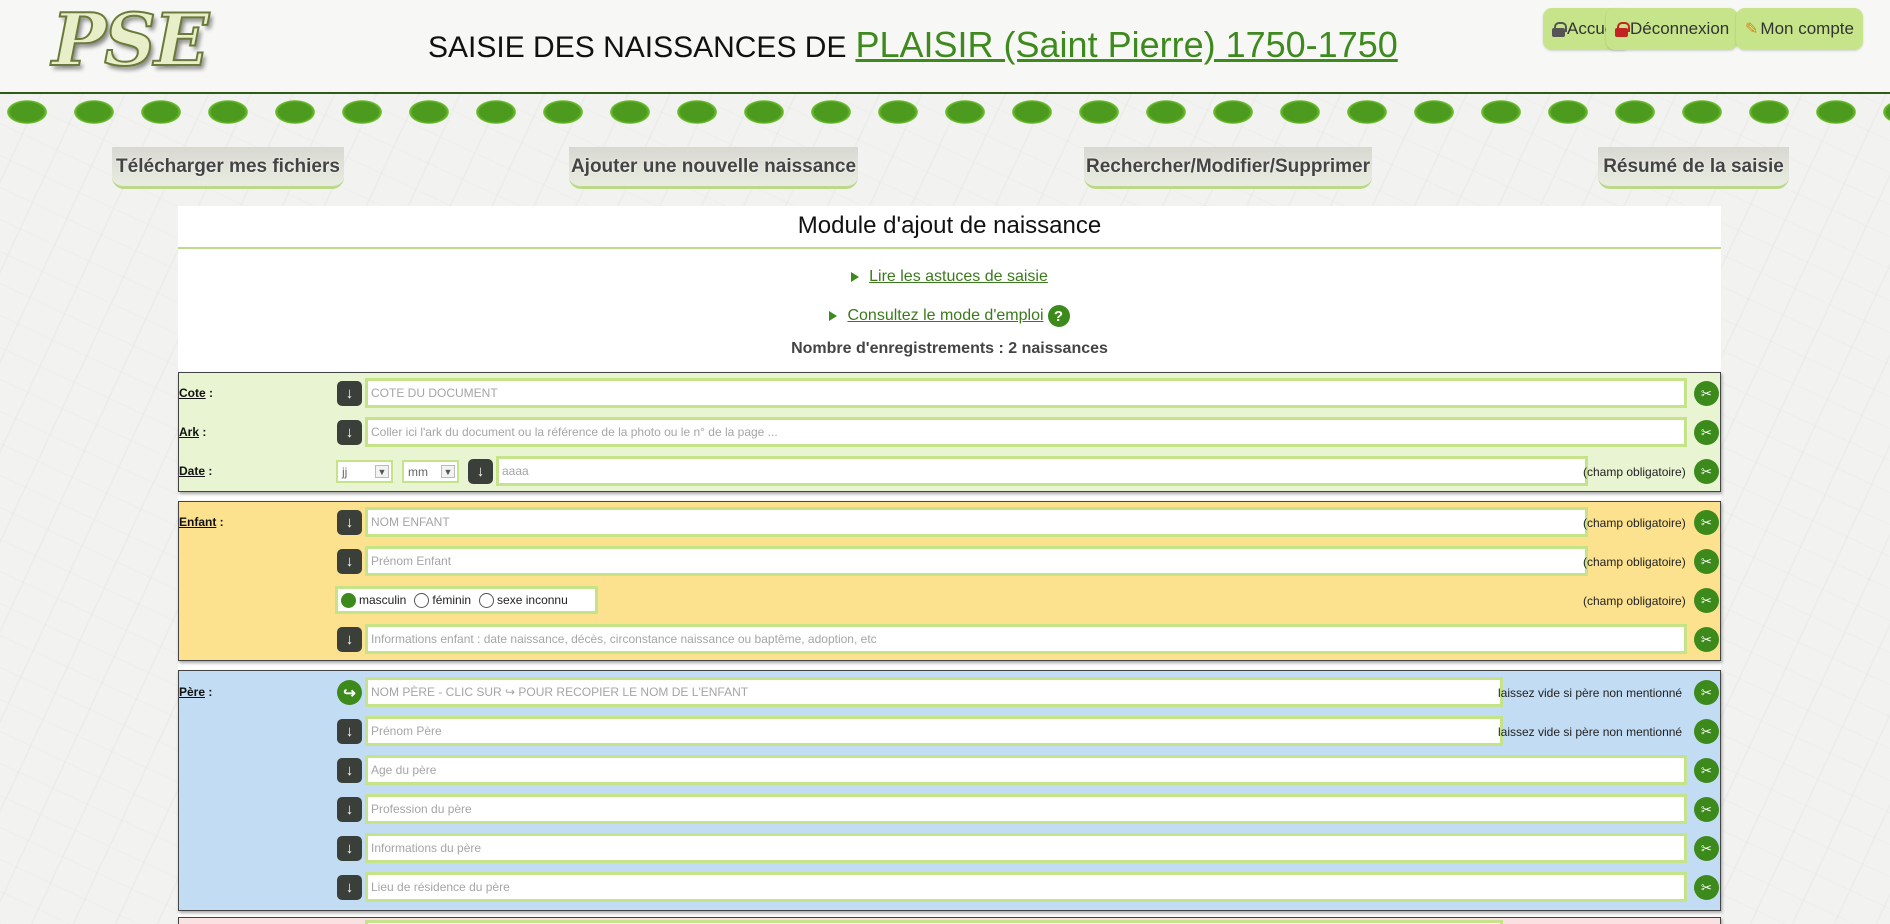 The width and height of the screenshot is (1890, 924). What do you see at coordinates (1126, 45) in the screenshot?
I see `page-title-place-link: PLAISIR (Saint Pierre) 1750-1750` at bounding box center [1126, 45].